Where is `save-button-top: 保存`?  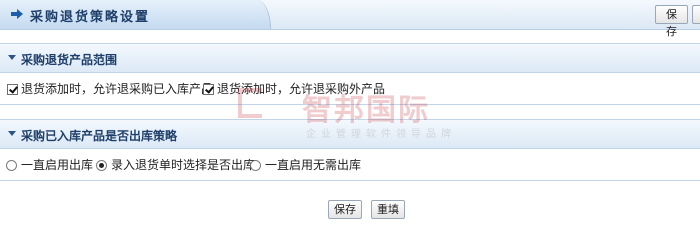 save-button-top: 保存 is located at coordinates (671, 21).